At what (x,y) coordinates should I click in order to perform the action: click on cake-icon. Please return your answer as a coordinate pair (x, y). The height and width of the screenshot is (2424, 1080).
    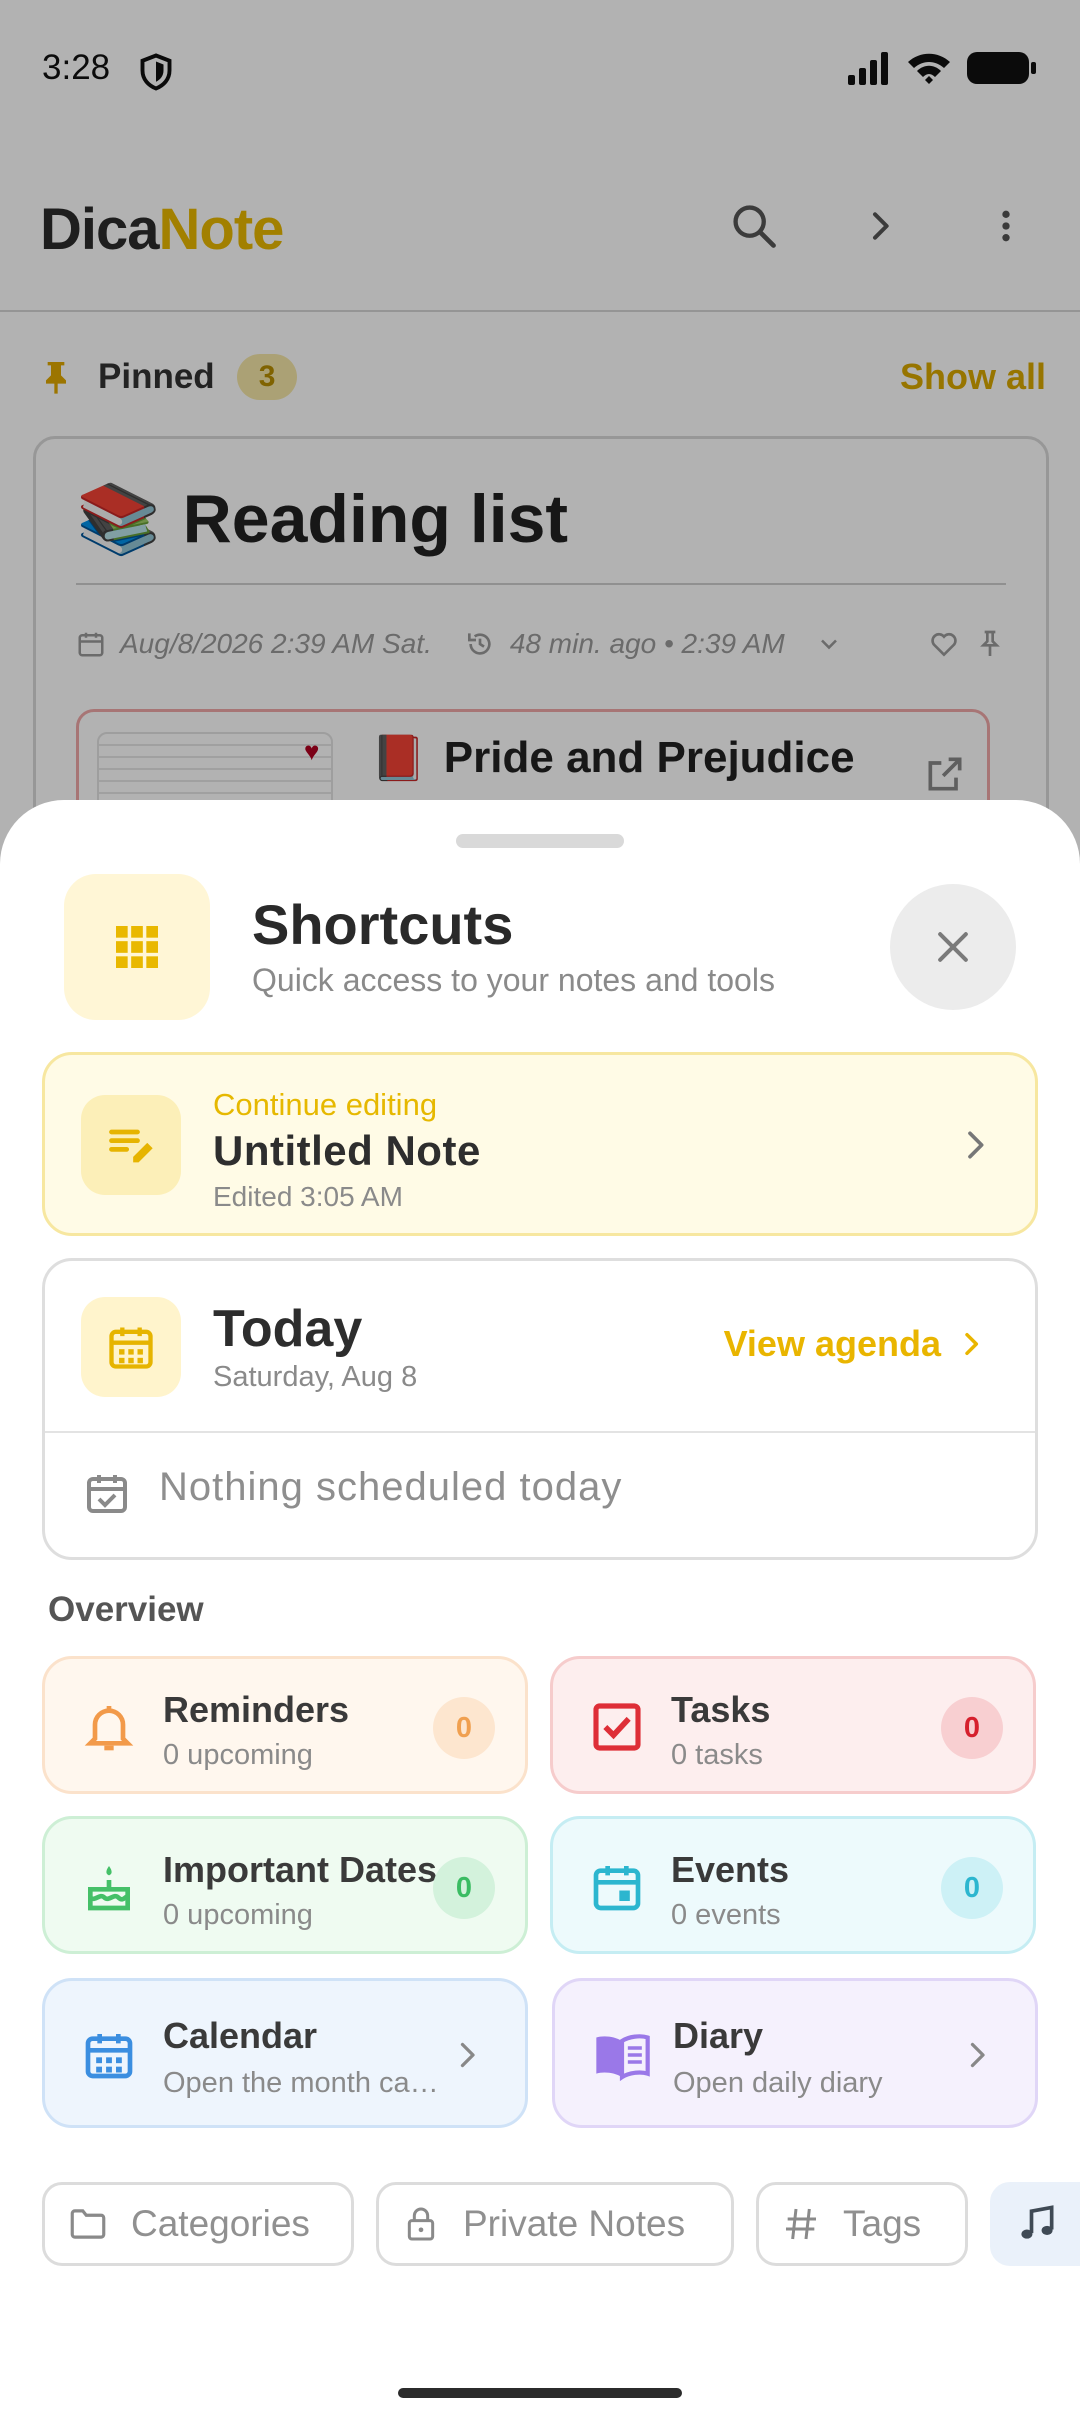
    Looking at the image, I should click on (109, 1888).